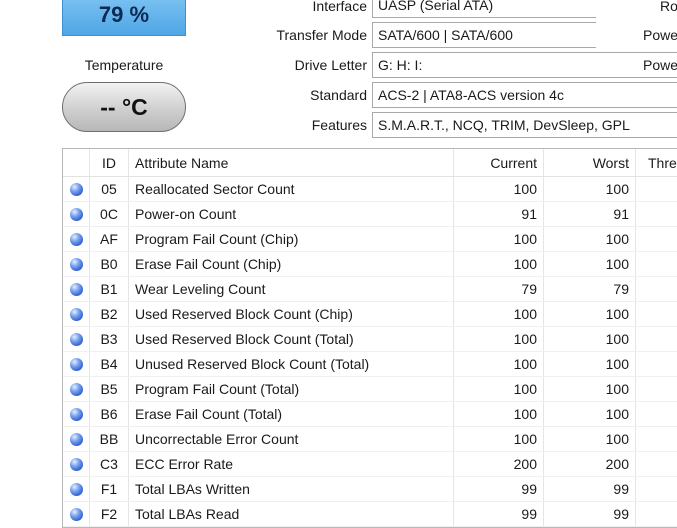 The image size is (677, 528). I want to click on right-label-3: Powe, so click(660, 65).